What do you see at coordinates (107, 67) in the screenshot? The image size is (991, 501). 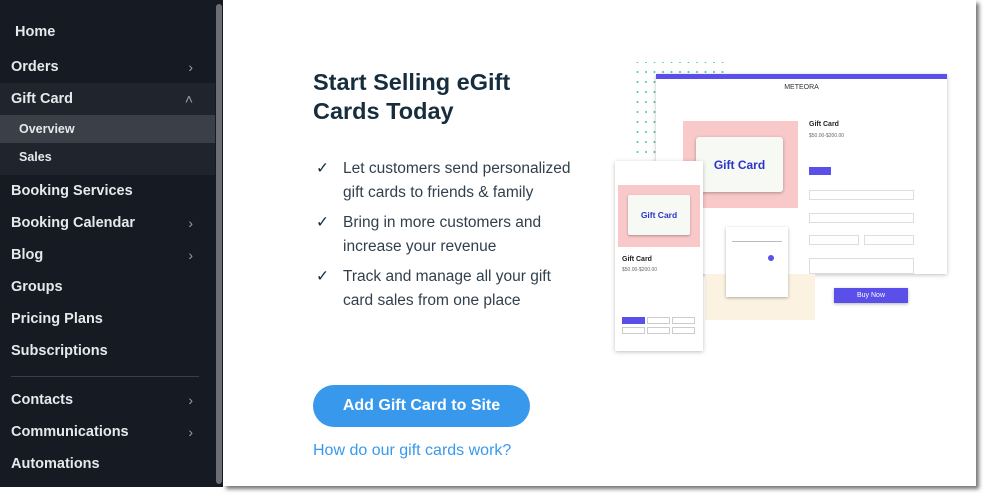 I see `sidebar-item-orders: Orders ›` at bounding box center [107, 67].